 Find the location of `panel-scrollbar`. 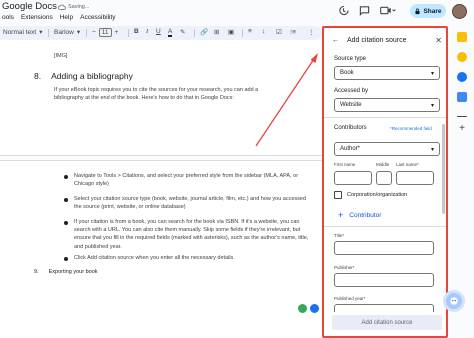

panel-scrollbar is located at coordinates (443, 169).